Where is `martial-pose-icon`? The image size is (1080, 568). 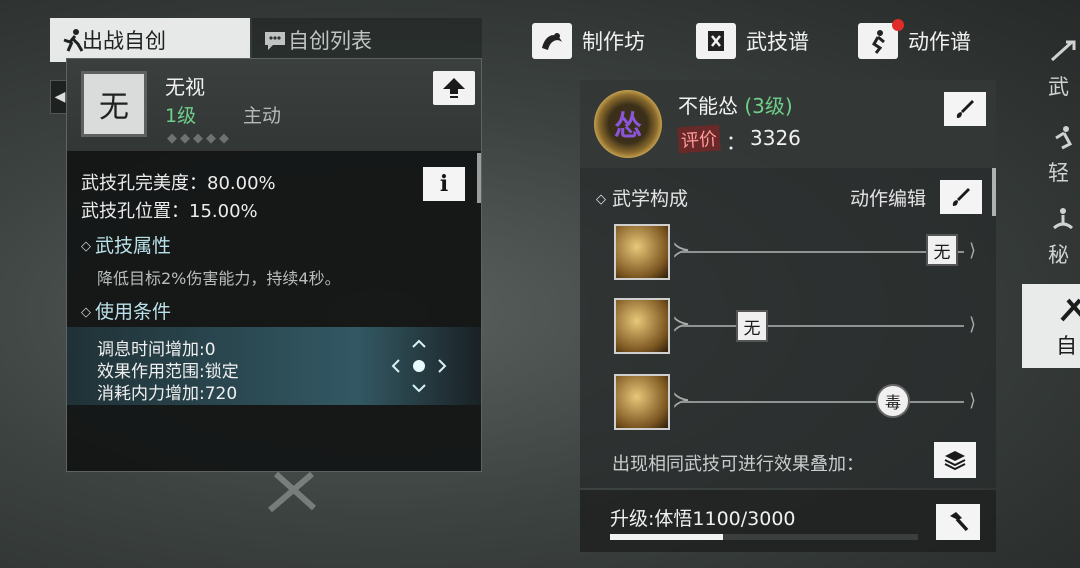 martial-pose-icon is located at coordinates (73, 40).